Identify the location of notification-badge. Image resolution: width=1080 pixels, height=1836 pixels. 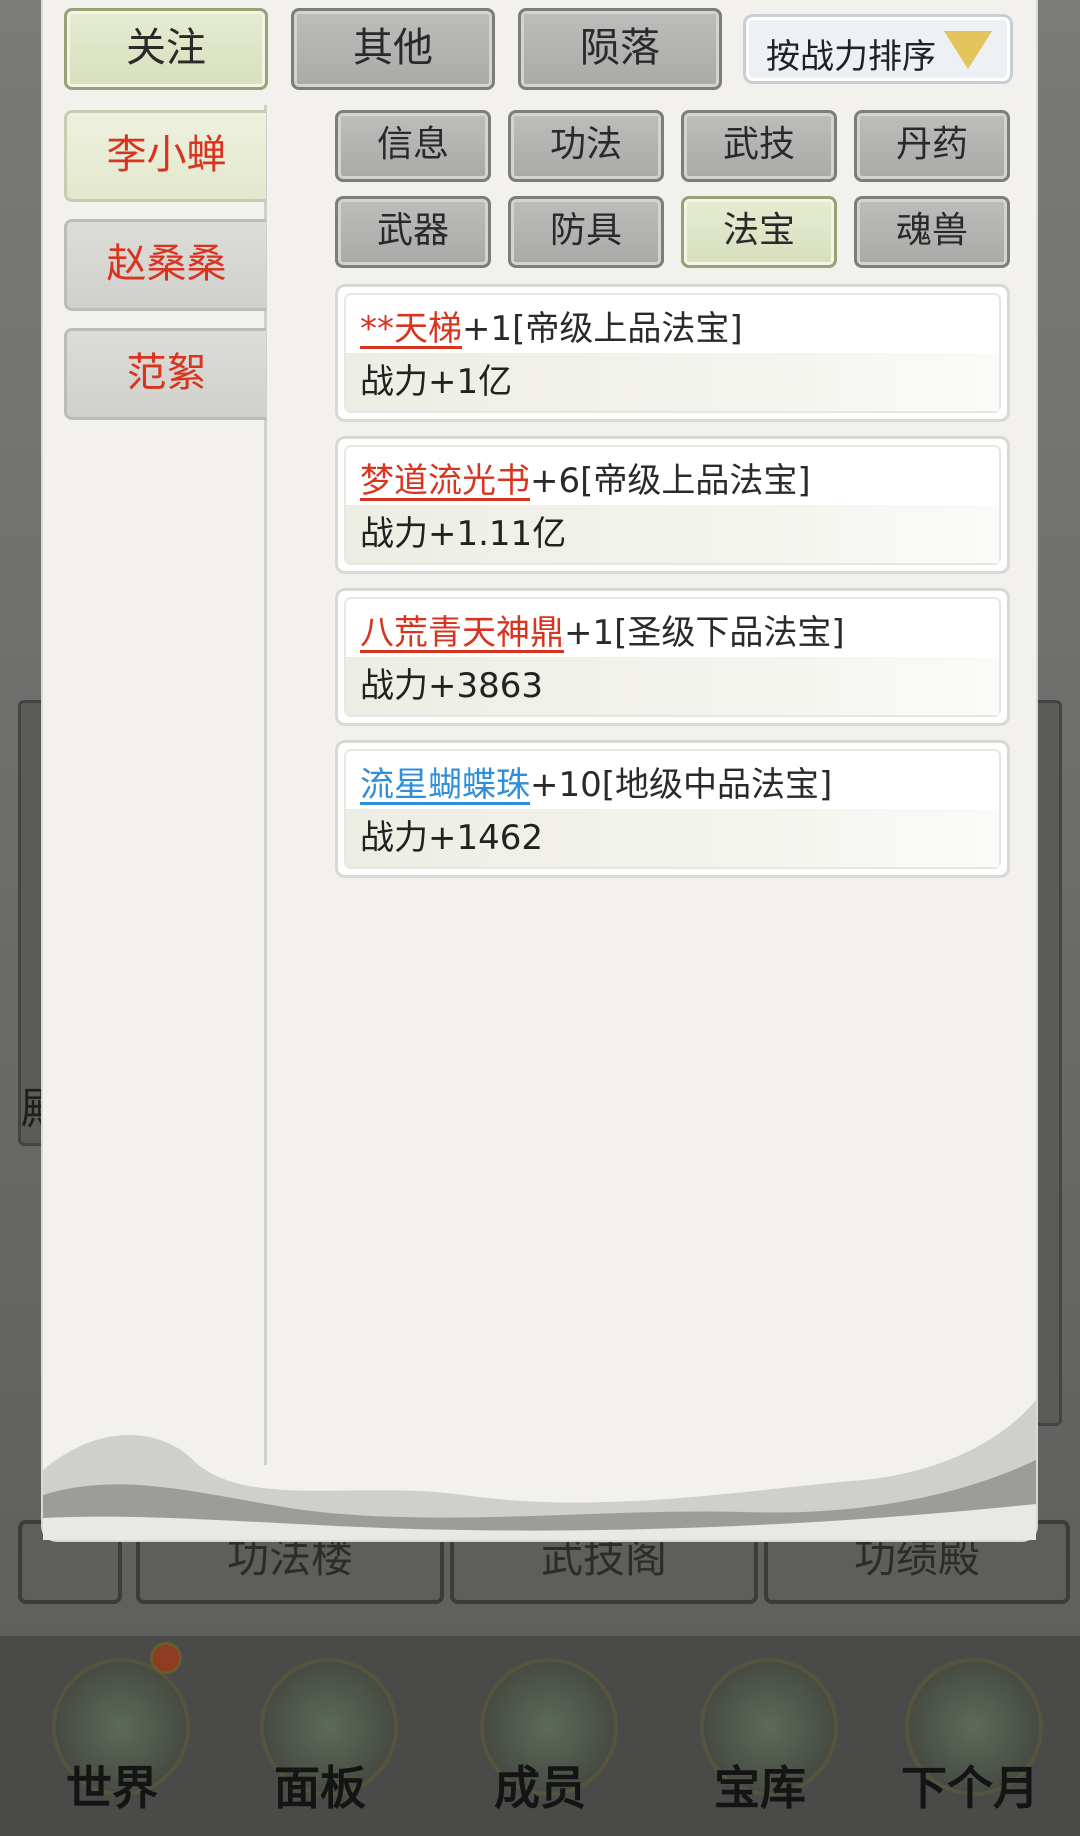
(166, 1658).